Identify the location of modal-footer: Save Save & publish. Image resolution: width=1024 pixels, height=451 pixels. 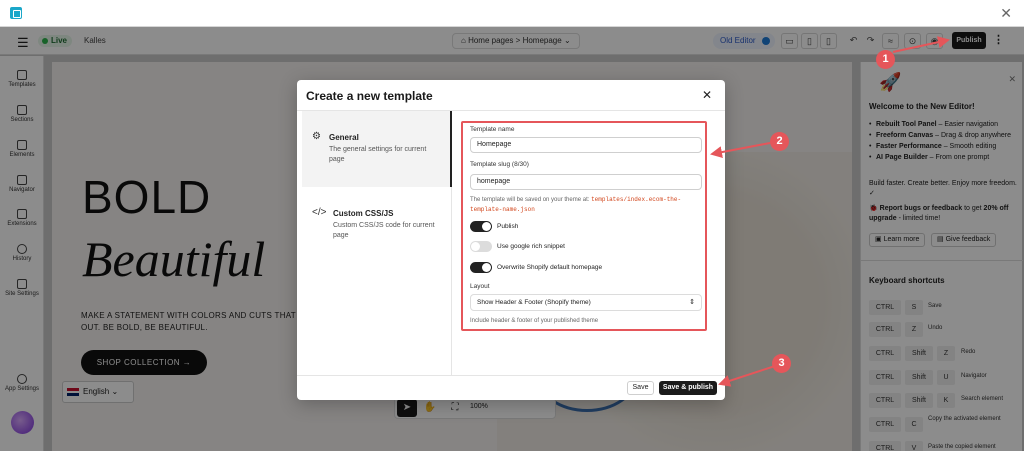
(511, 387).